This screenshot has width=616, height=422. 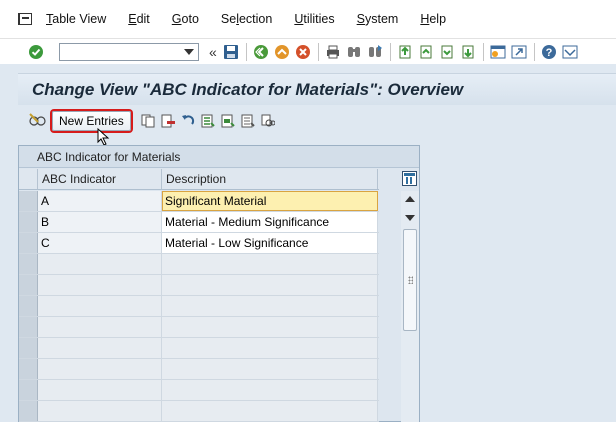 I want to click on first-page-icon, so click(x=405, y=52).